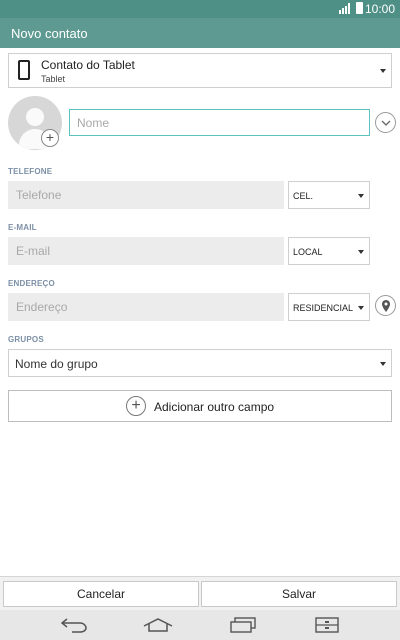  I want to click on groups-select: Nome do grupo, so click(200, 363).